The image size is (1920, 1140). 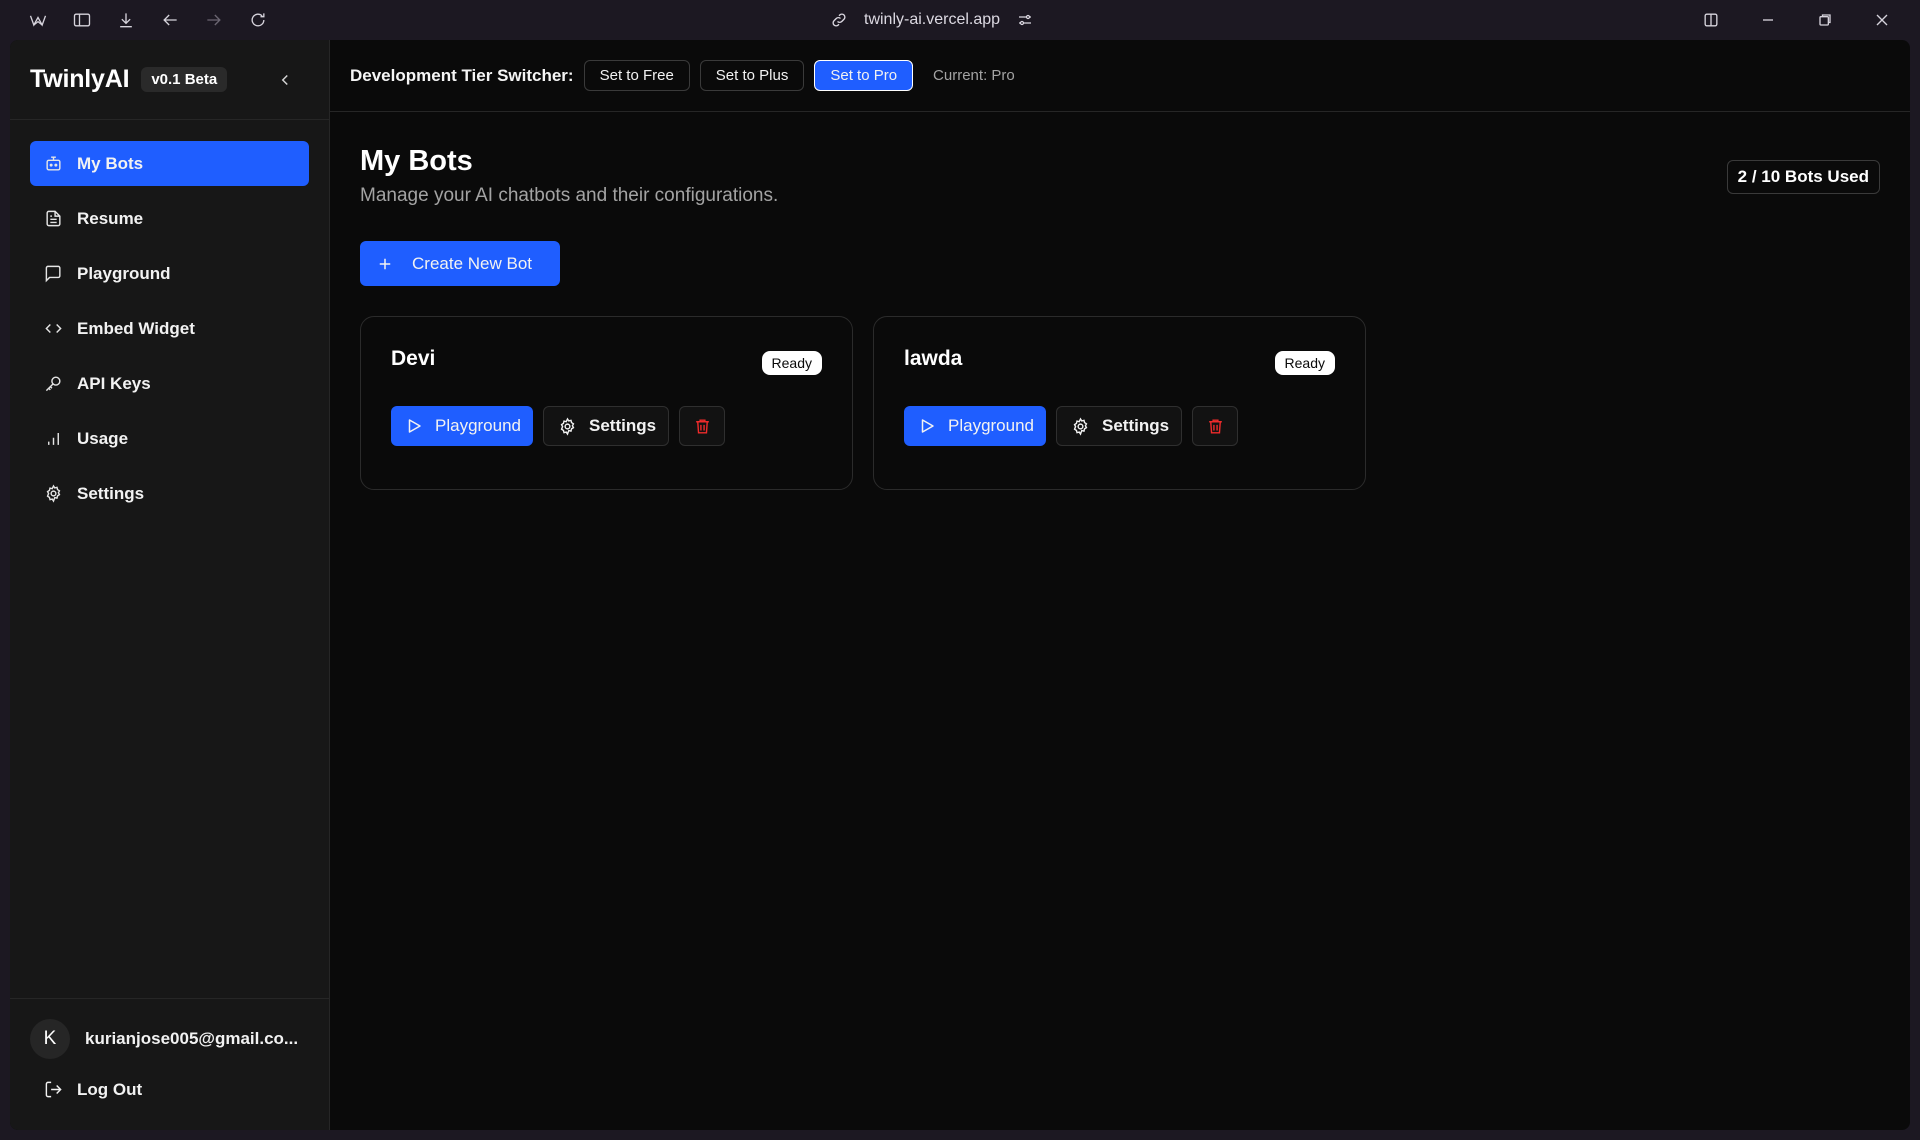 What do you see at coordinates (169, 383) in the screenshot?
I see `sidebar-item-api-keys: API Keys` at bounding box center [169, 383].